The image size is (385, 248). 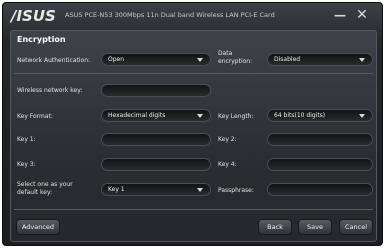 I want to click on wireless-key-label: Wireless network key:, so click(x=50, y=90).